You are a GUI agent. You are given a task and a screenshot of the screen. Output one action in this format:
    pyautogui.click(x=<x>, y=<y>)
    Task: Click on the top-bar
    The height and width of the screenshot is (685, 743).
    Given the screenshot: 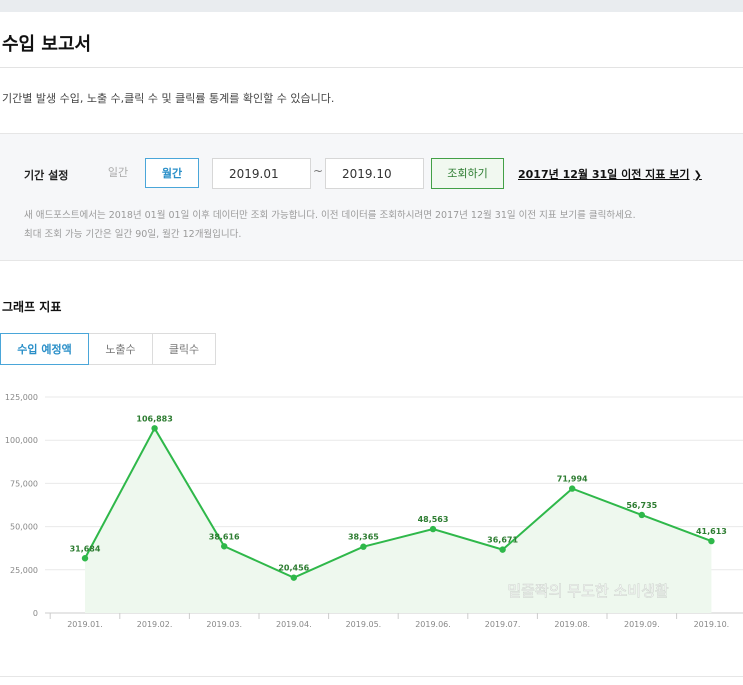 What is the action you would take?
    pyautogui.click(x=371, y=6)
    